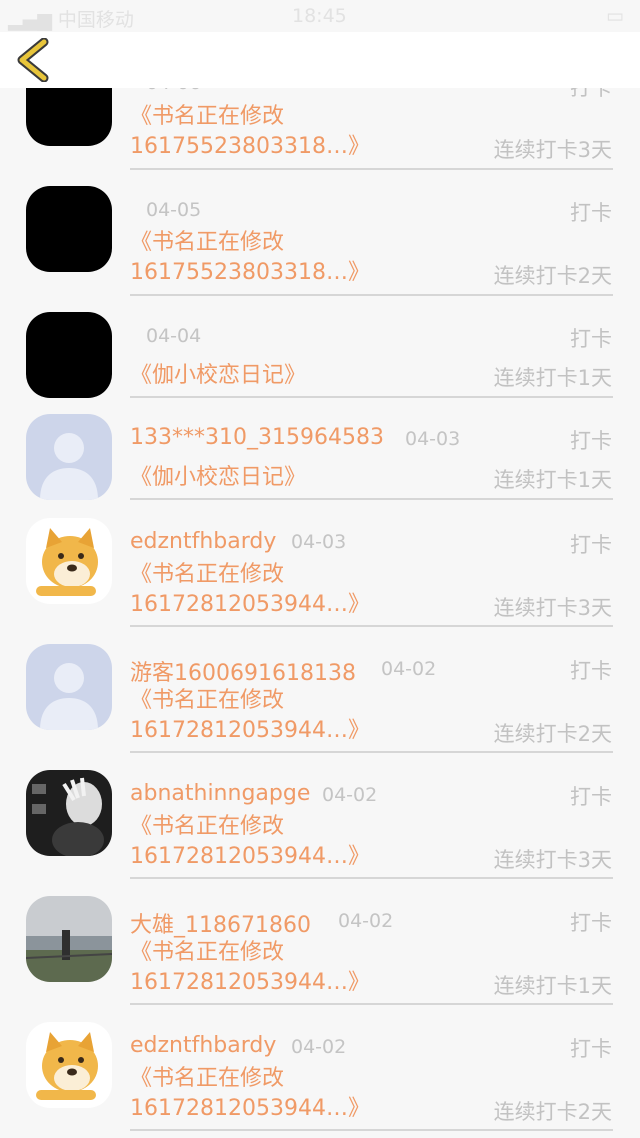 This screenshot has width=640, height=1138. I want to click on clock: 18:45, so click(319, 16).